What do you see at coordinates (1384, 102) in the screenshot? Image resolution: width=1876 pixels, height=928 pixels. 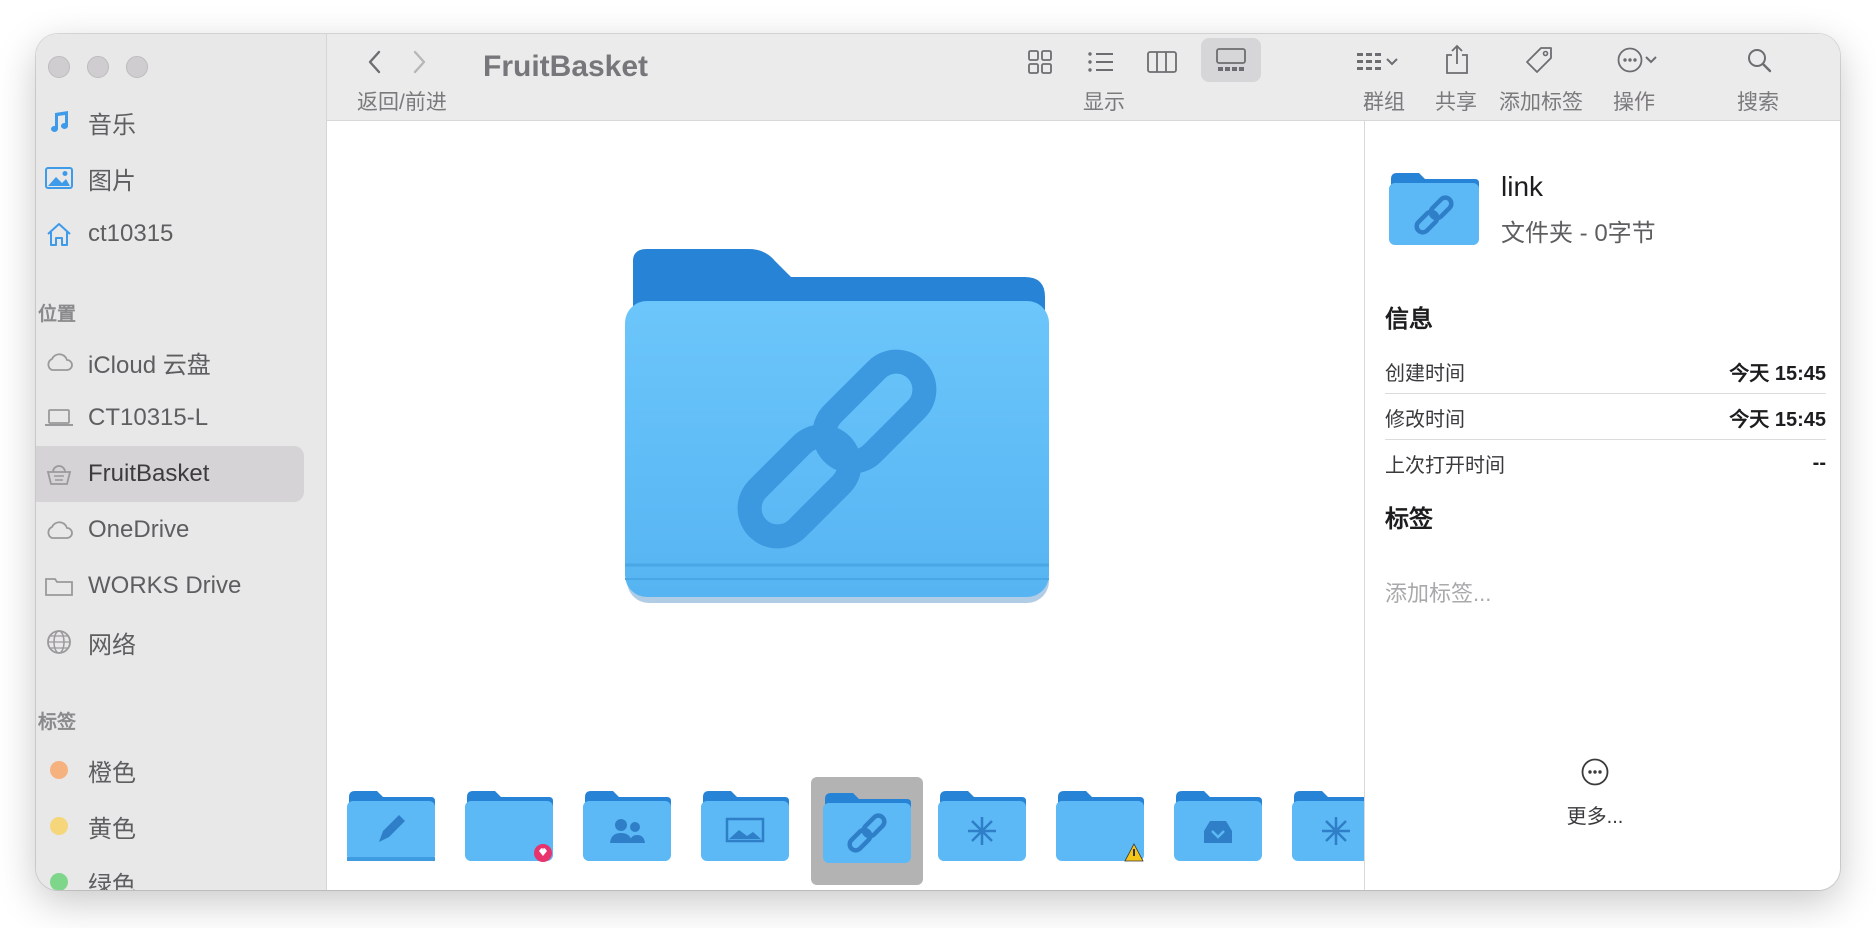 I see `group-label: 群组` at bounding box center [1384, 102].